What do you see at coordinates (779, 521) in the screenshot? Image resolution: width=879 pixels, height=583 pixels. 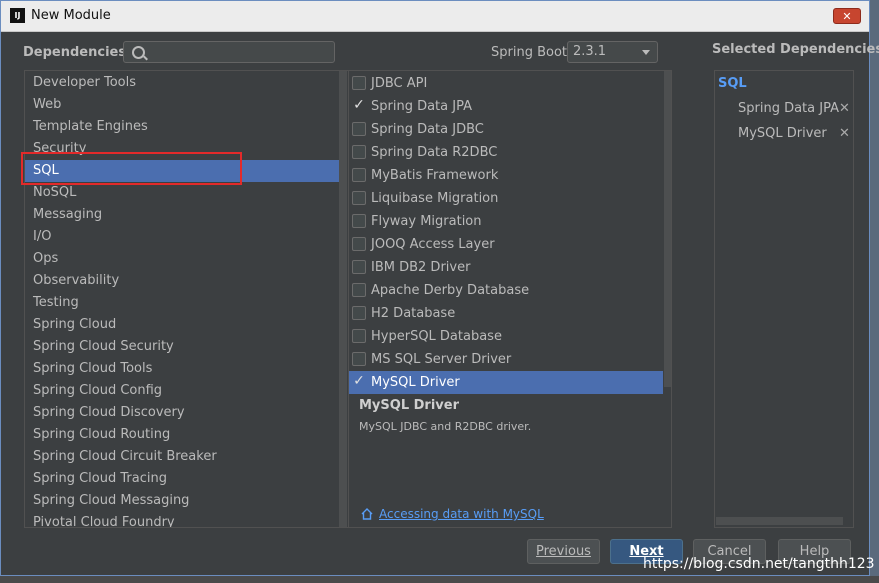 I see `selected-panel-scrollbar` at bounding box center [779, 521].